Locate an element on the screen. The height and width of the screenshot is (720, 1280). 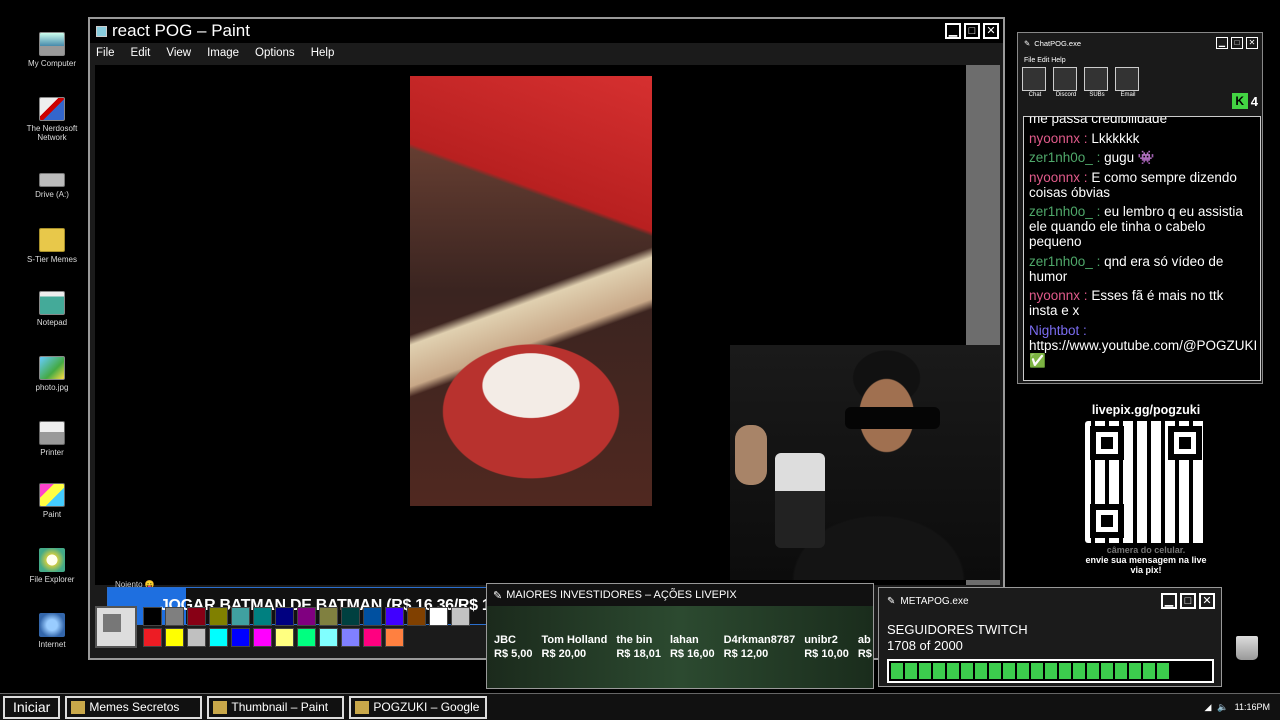
desktop-icon: My Computer is located at coordinates (52, 50).